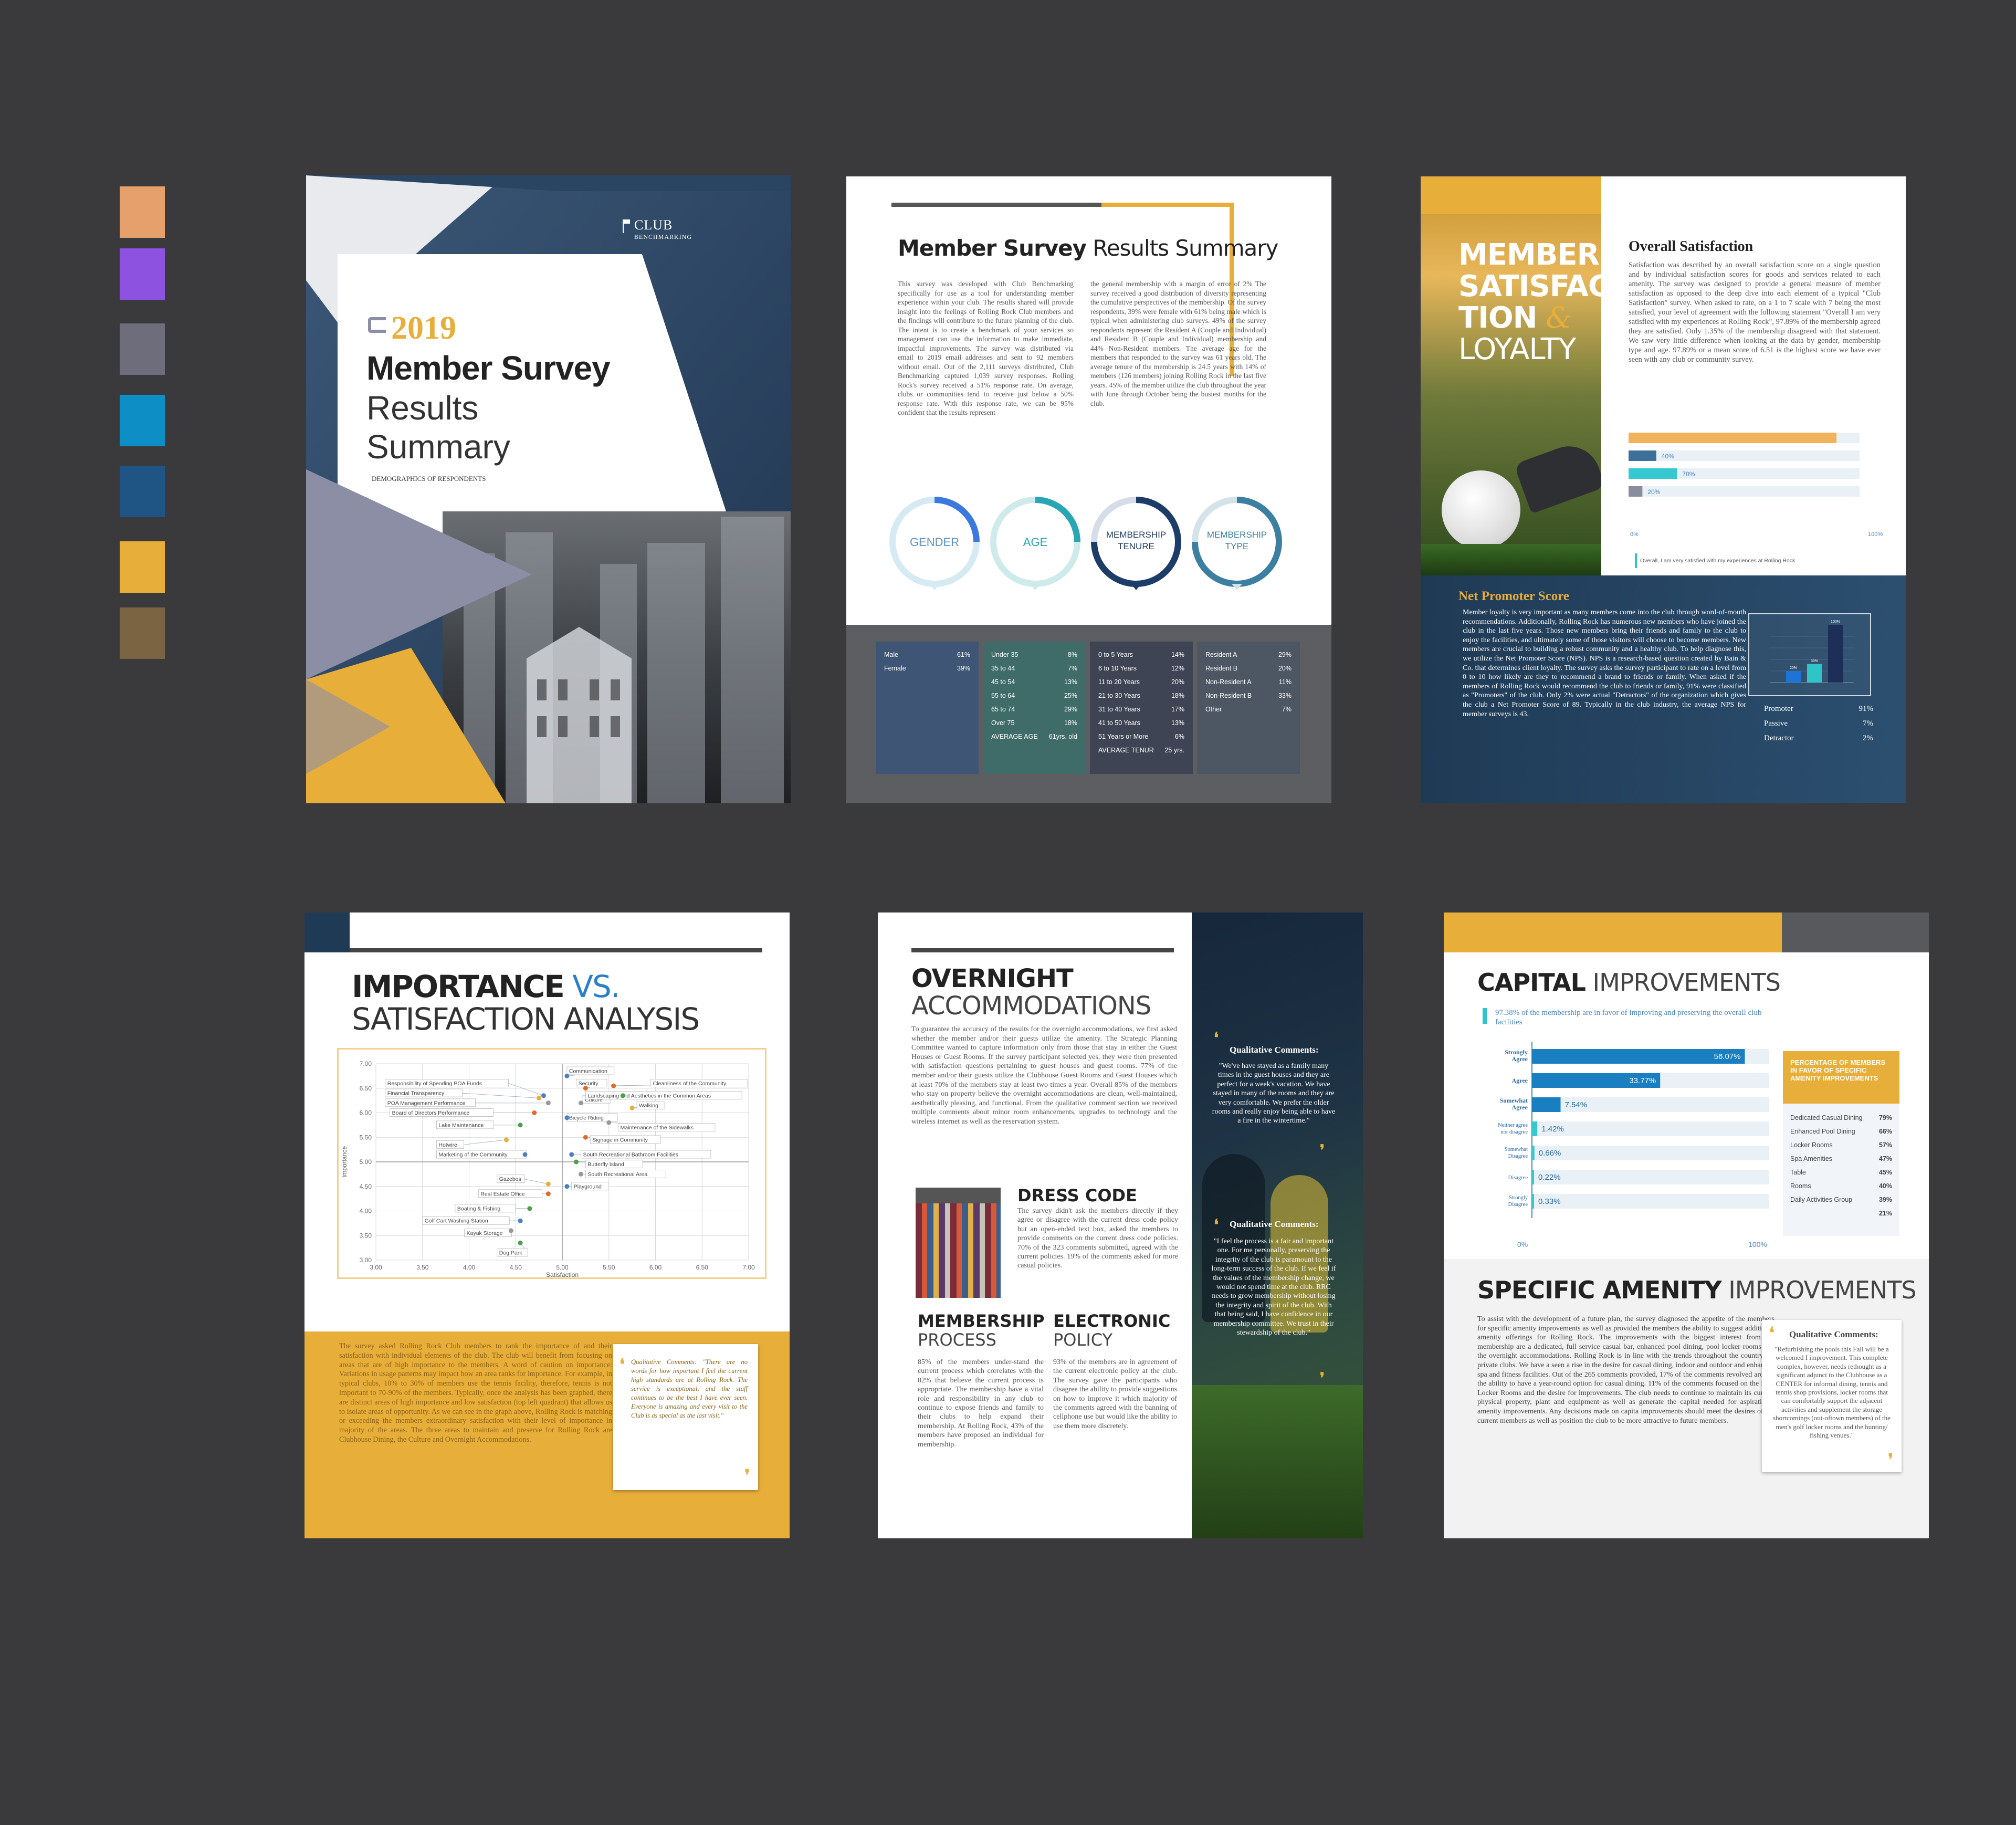 The height and width of the screenshot is (1825, 2016). I want to click on demo-row: 6 to 10 Years 12%, so click(1141, 668).